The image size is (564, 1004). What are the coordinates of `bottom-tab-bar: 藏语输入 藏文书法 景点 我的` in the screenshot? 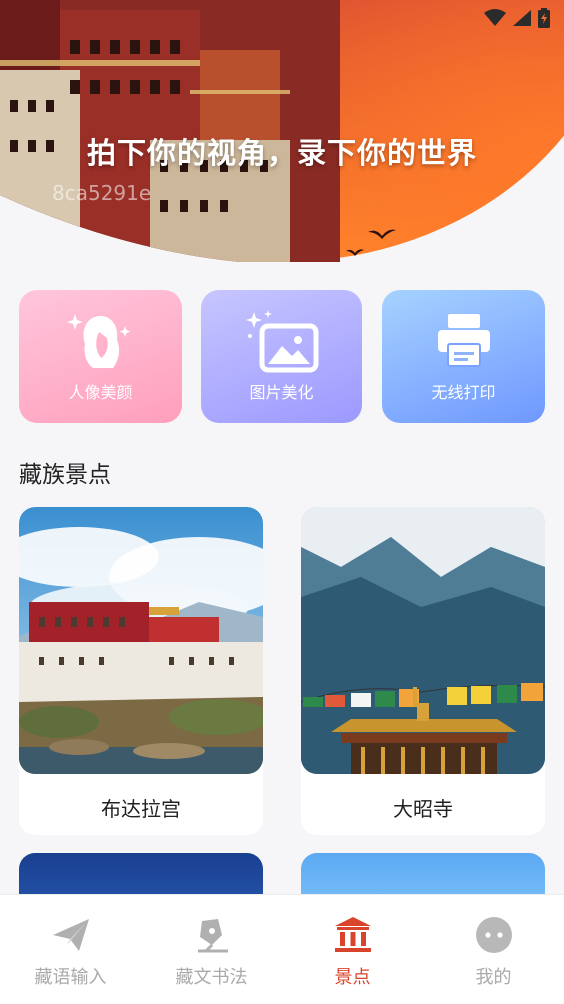 It's located at (282, 949).